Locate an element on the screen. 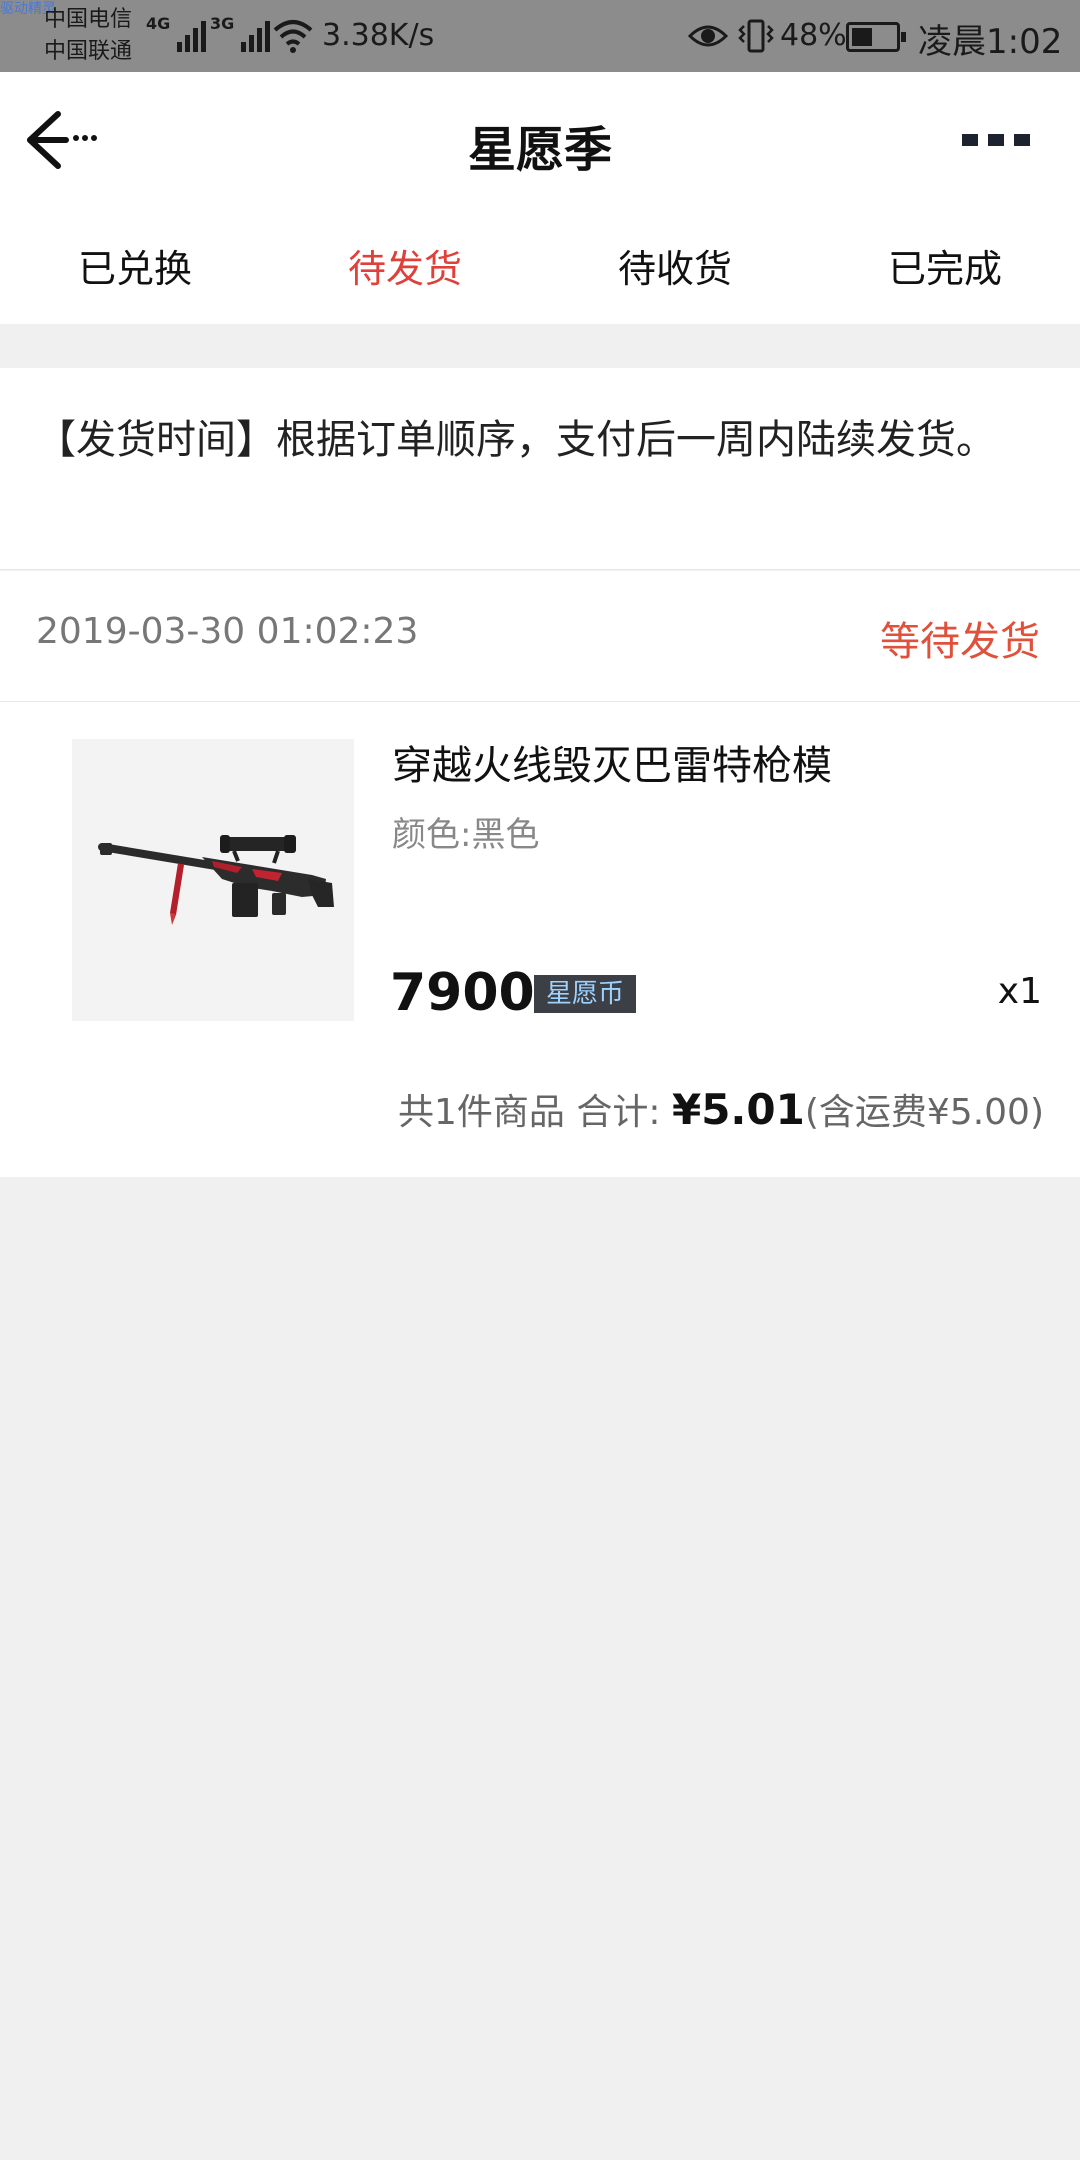  product-price: 7900 is located at coordinates (462, 993).